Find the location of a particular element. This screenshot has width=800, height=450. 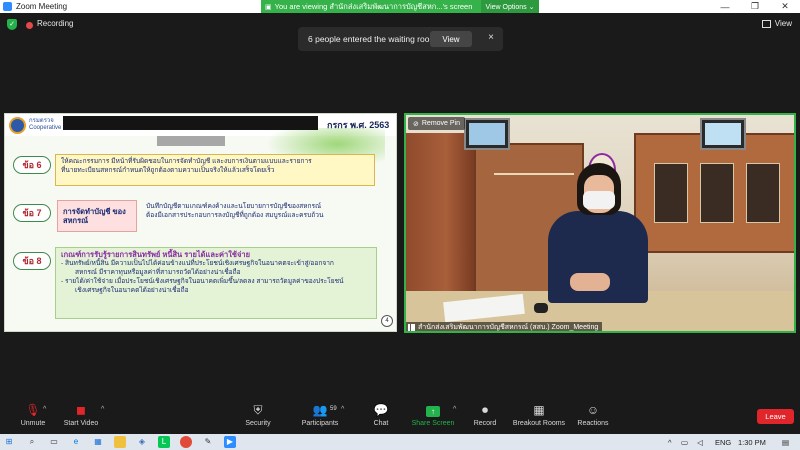

view-layout-button: View is located at coordinates (776, 23).